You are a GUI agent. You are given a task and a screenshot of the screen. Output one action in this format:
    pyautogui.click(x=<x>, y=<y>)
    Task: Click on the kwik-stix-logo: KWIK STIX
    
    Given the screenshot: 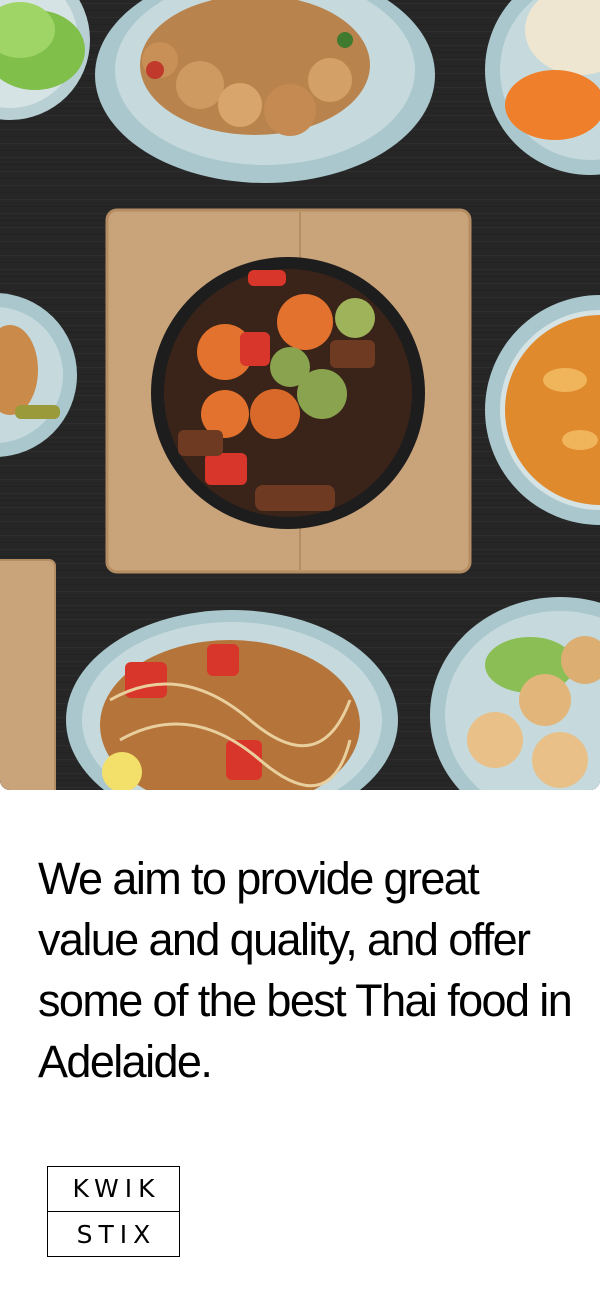 What is the action you would take?
    pyautogui.click(x=113, y=1211)
    